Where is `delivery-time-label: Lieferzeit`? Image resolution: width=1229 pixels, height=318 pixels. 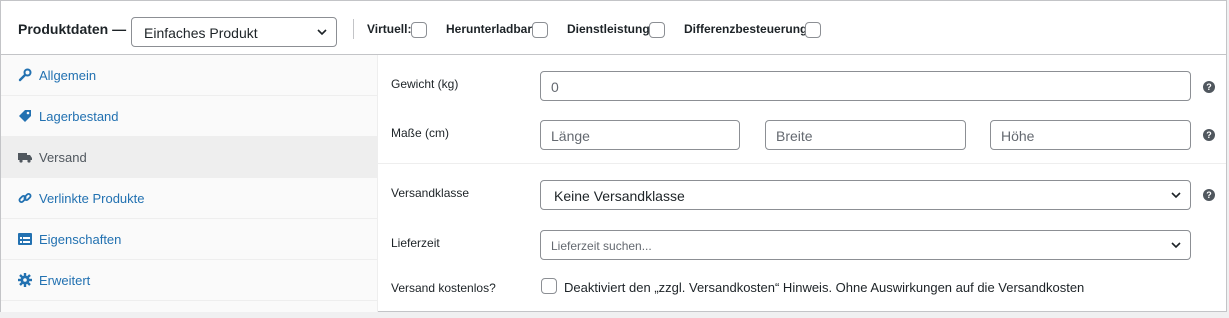 delivery-time-label: Lieferzeit is located at coordinates (415, 243).